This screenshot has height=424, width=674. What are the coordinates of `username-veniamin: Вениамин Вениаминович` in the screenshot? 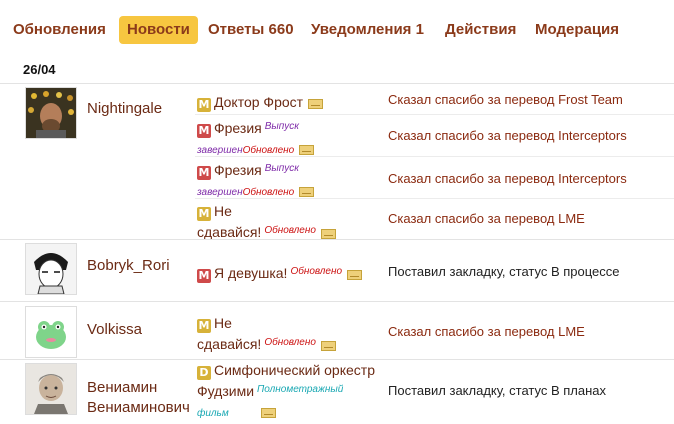 It's located at (138, 398).